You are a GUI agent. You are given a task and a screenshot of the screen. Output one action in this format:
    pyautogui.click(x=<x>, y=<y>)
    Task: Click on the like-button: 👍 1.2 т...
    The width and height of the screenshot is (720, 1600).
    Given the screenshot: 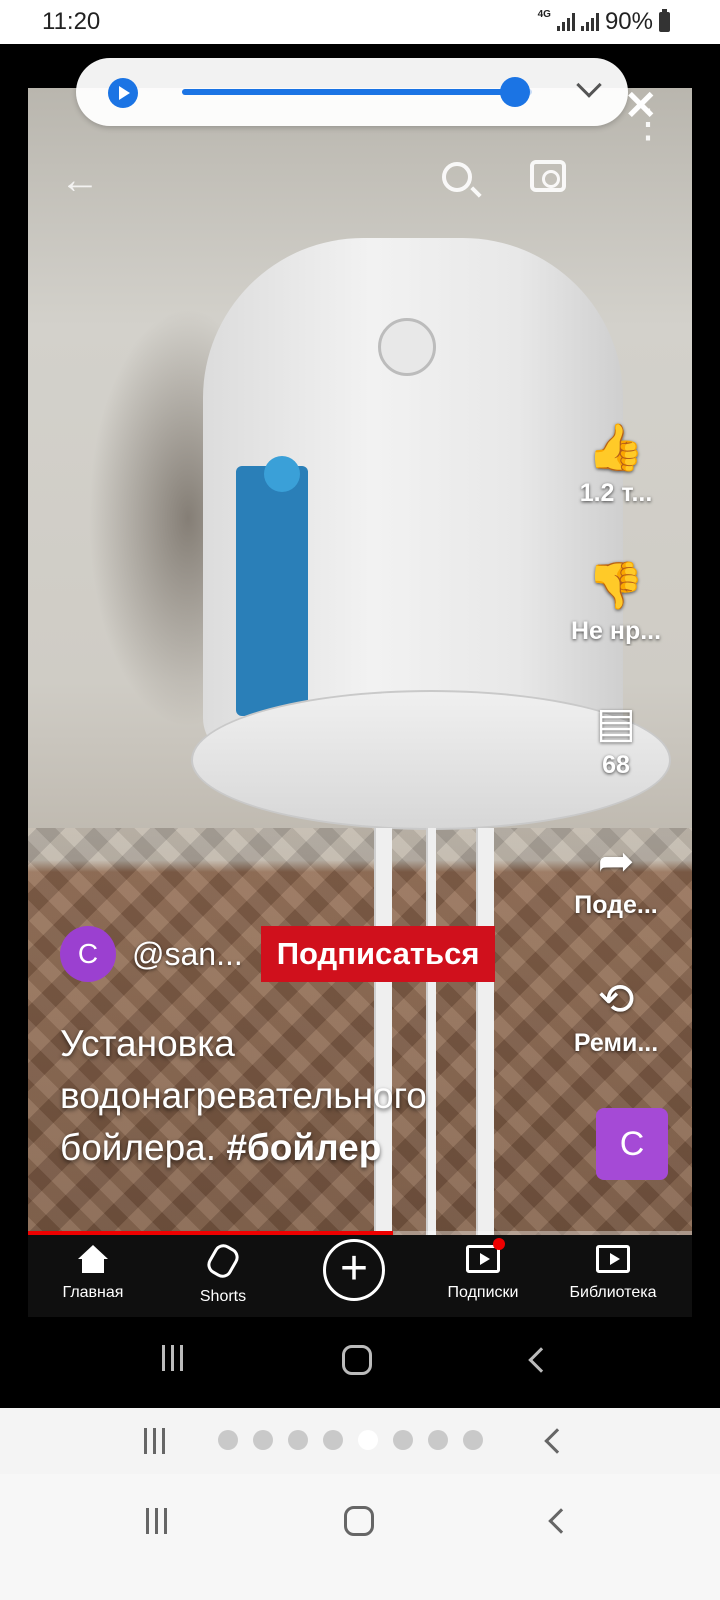 What is the action you would take?
    pyautogui.click(x=616, y=464)
    